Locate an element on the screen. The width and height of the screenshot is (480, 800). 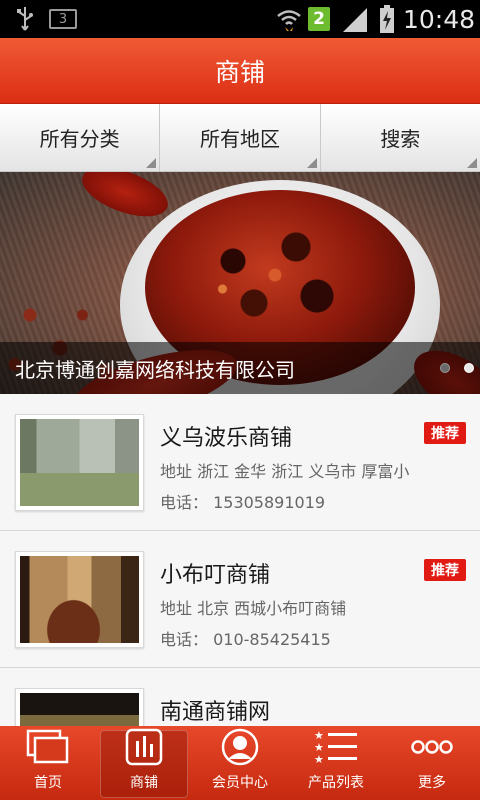
more-icon is located at coordinates (432, 747).